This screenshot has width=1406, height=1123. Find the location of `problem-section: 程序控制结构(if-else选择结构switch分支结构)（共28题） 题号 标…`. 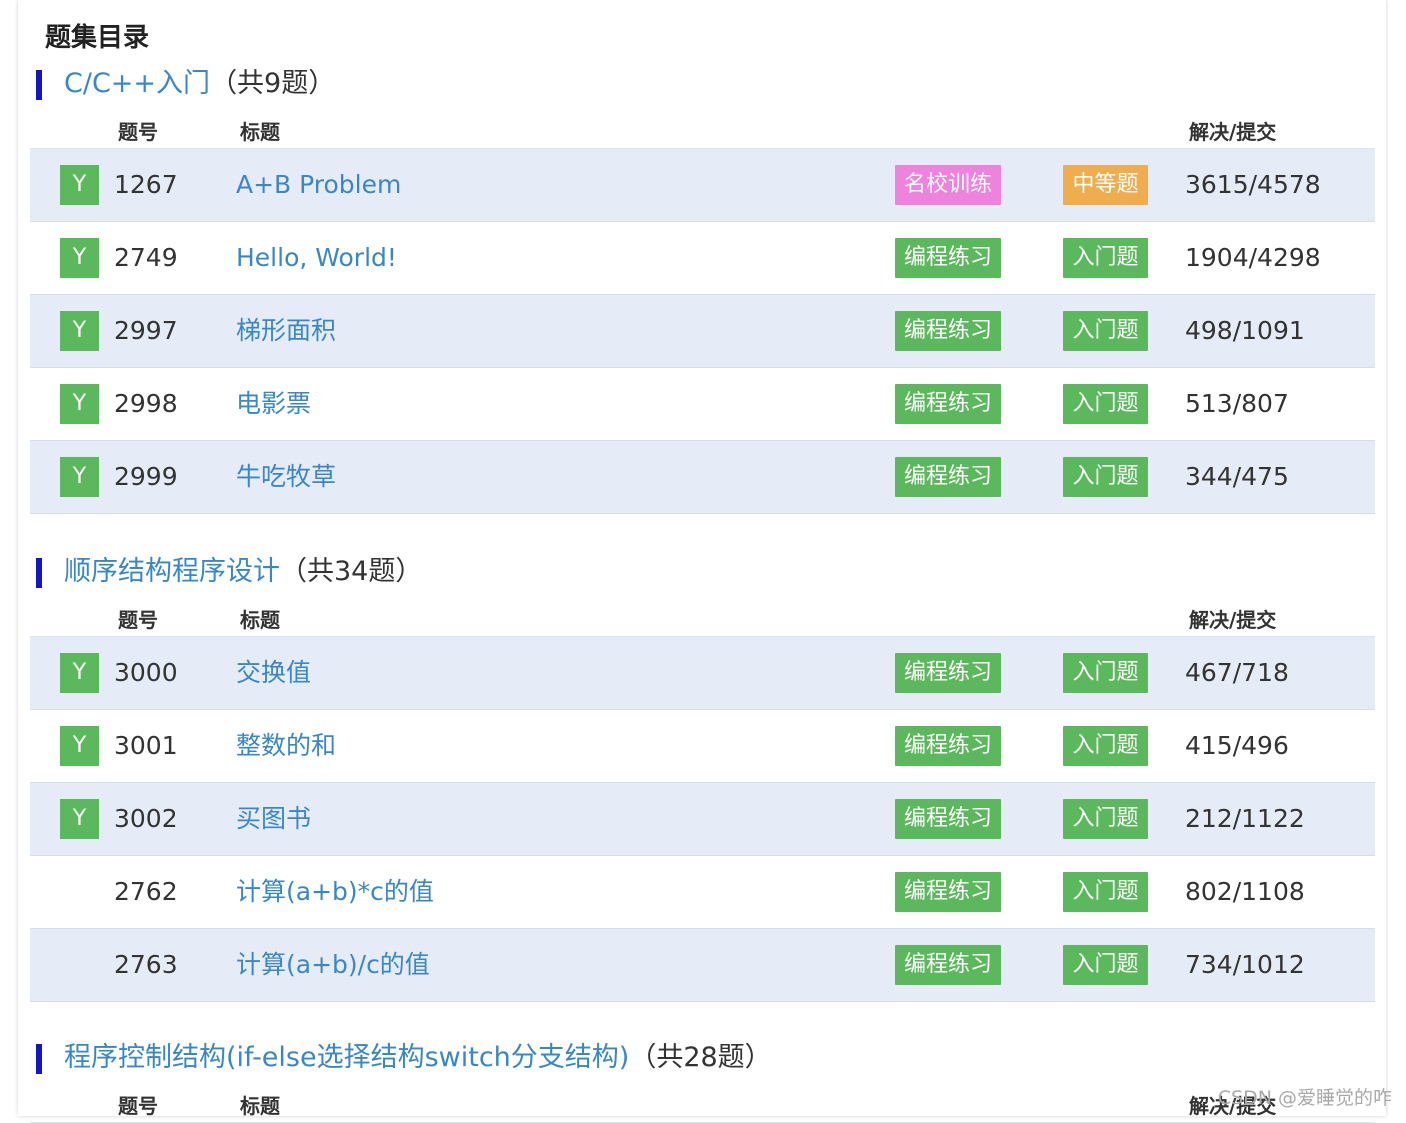

problem-section: 程序控制结构(if-else选择结构switch分支结构)（共28题） 题号 标… is located at coordinates (702, 1079).